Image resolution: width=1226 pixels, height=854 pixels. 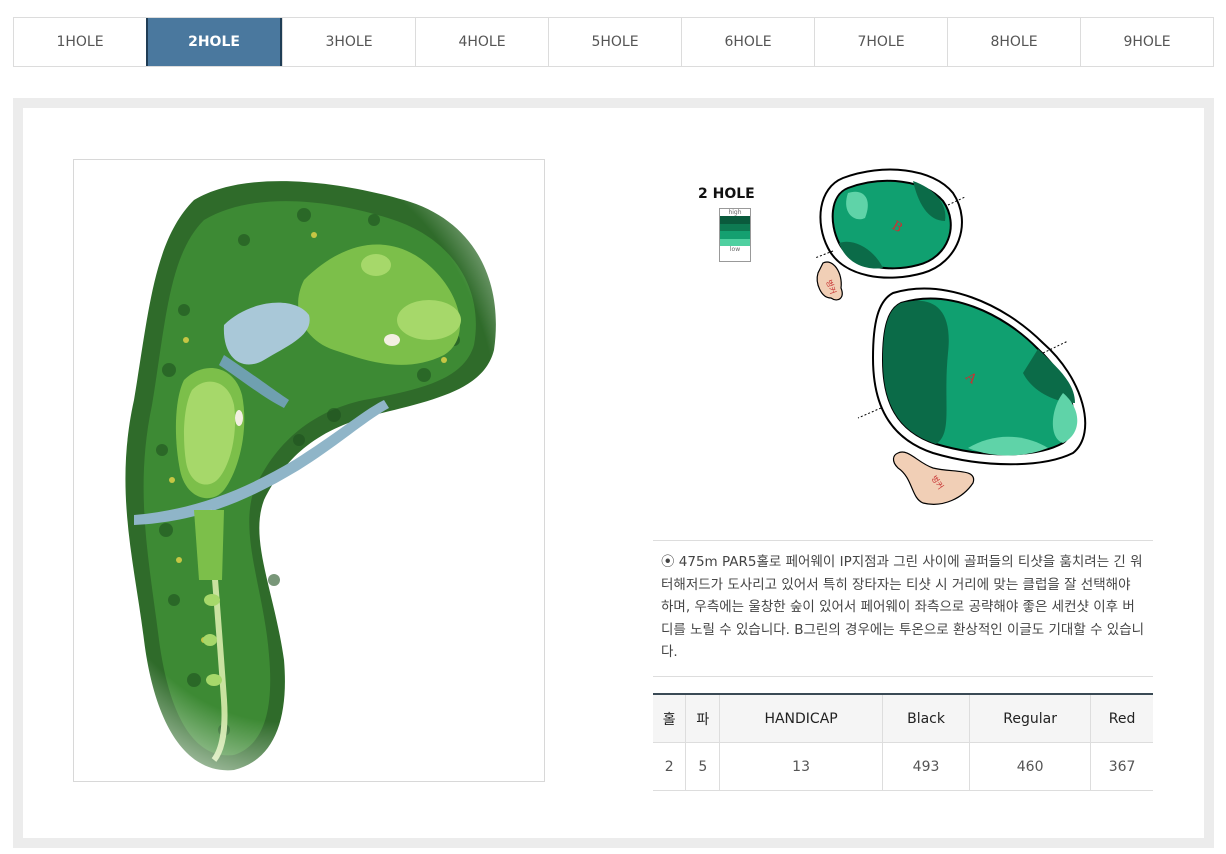 What do you see at coordinates (1013, 42) in the screenshot?
I see `tab-hole-8: 8HOLE` at bounding box center [1013, 42].